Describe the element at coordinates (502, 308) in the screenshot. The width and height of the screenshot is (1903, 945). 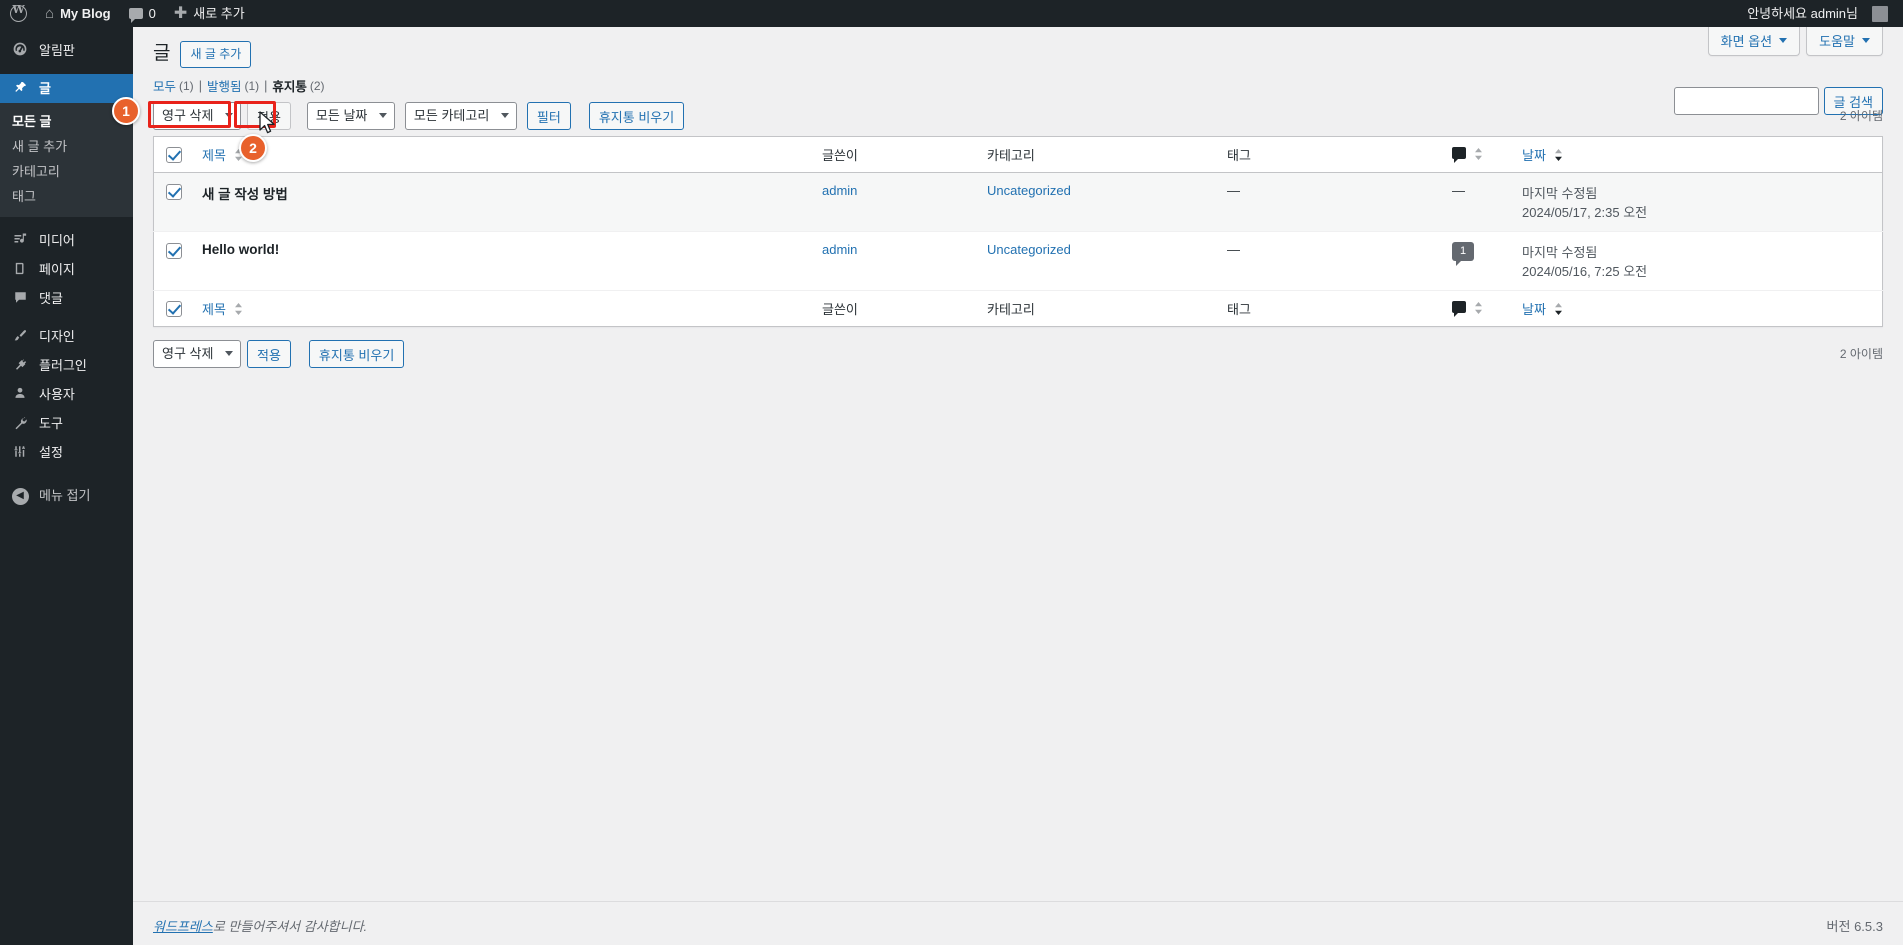
I see `column-footer-title: 제목` at that location.